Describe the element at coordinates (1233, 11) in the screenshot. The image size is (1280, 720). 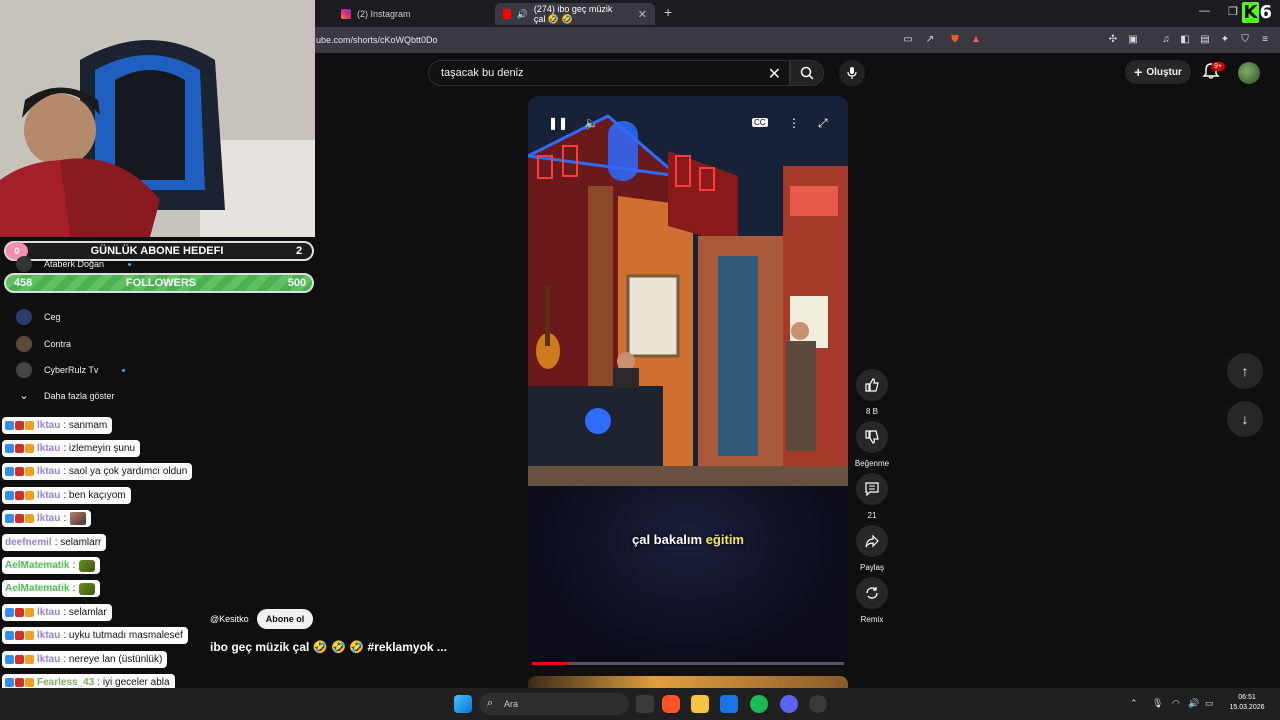
I see `maximize-icon: ❐` at that location.